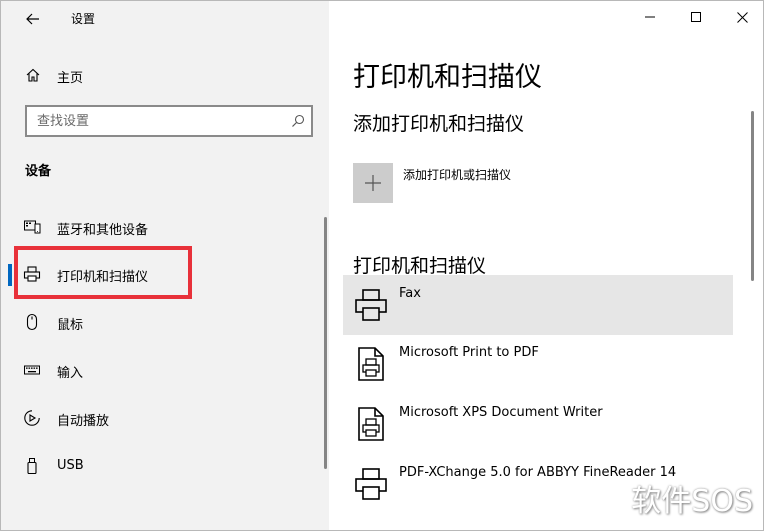 Image resolution: width=764 pixels, height=531 pixels. What do you see at coordinates (161, 274) in the screenshot?
I see `nav-item-printers: 打印机和扫描仪` at bounding box center [161, 274].